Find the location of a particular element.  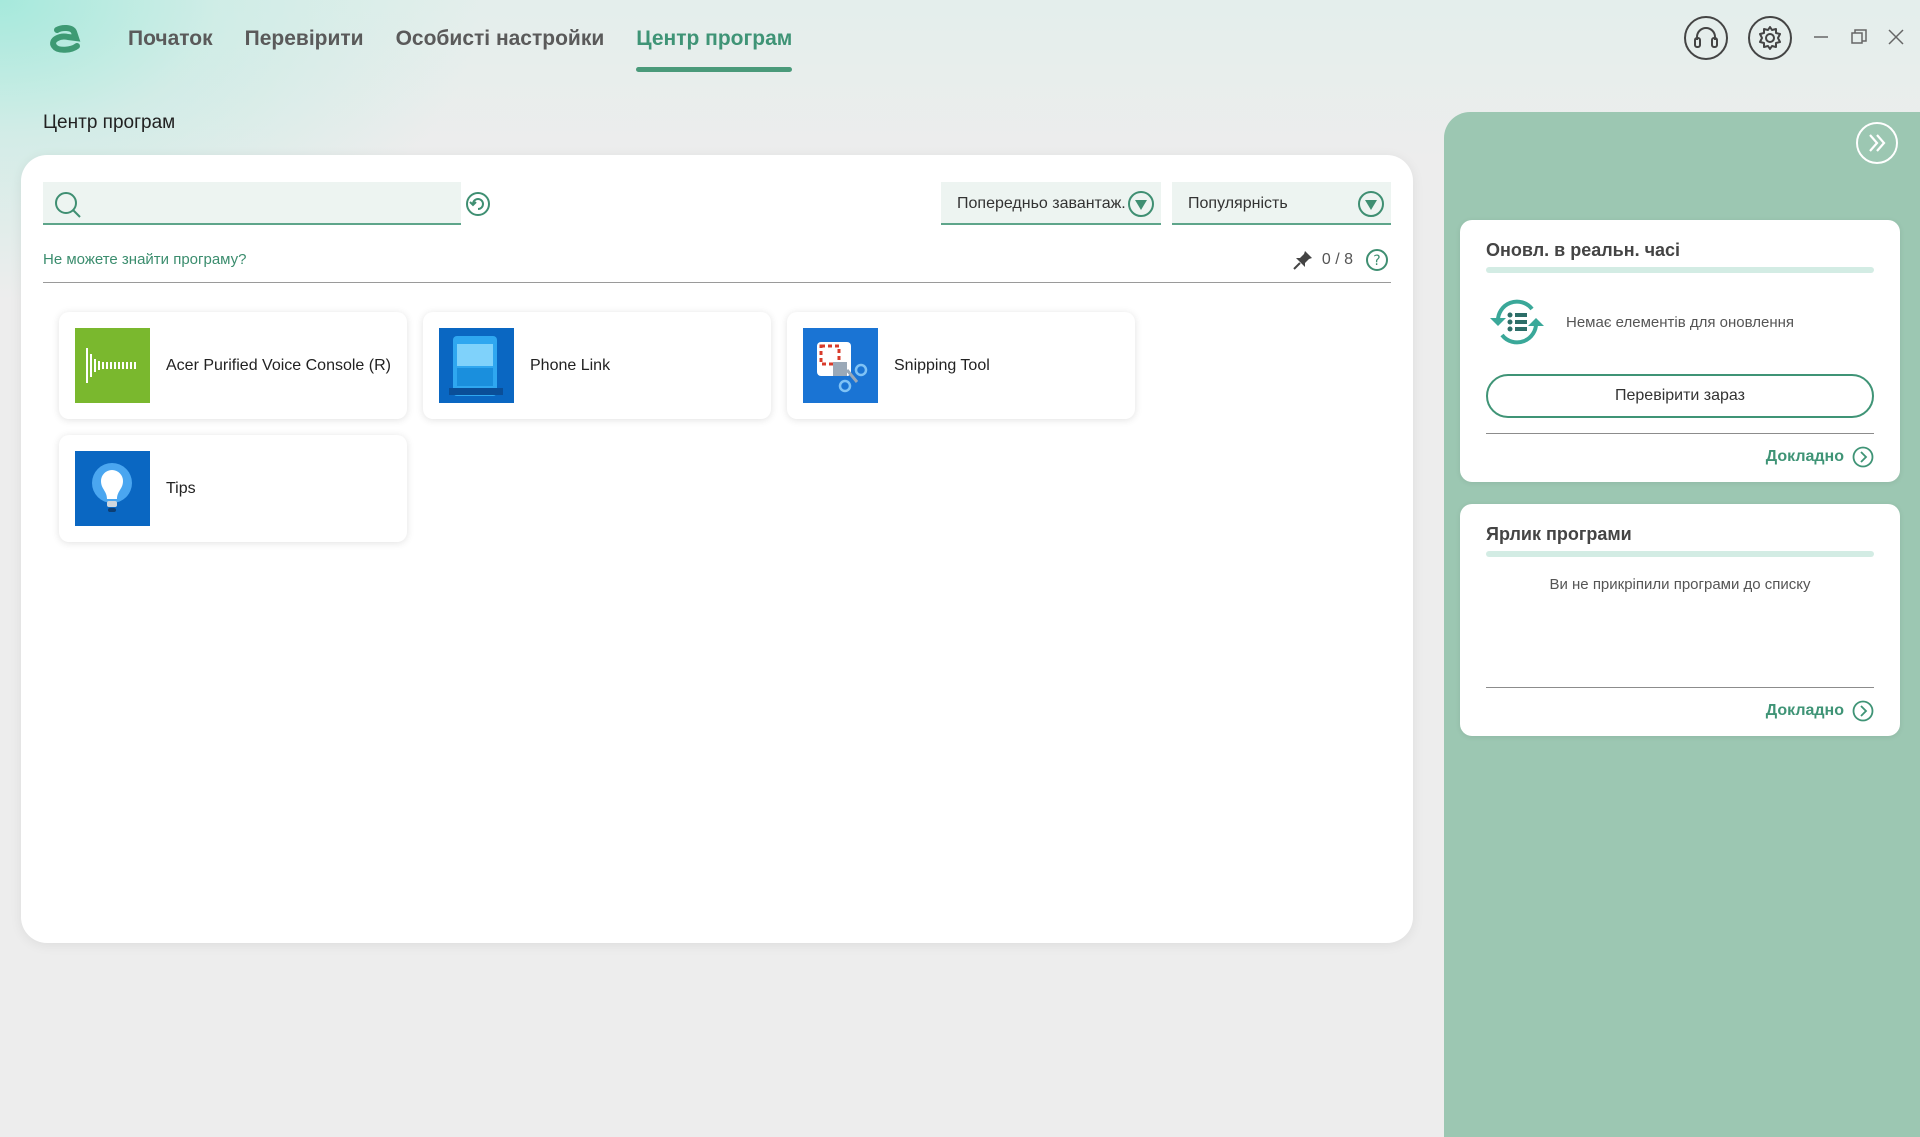

check-now-button: Перевірити зараз is located at coordinates (1680, 396).